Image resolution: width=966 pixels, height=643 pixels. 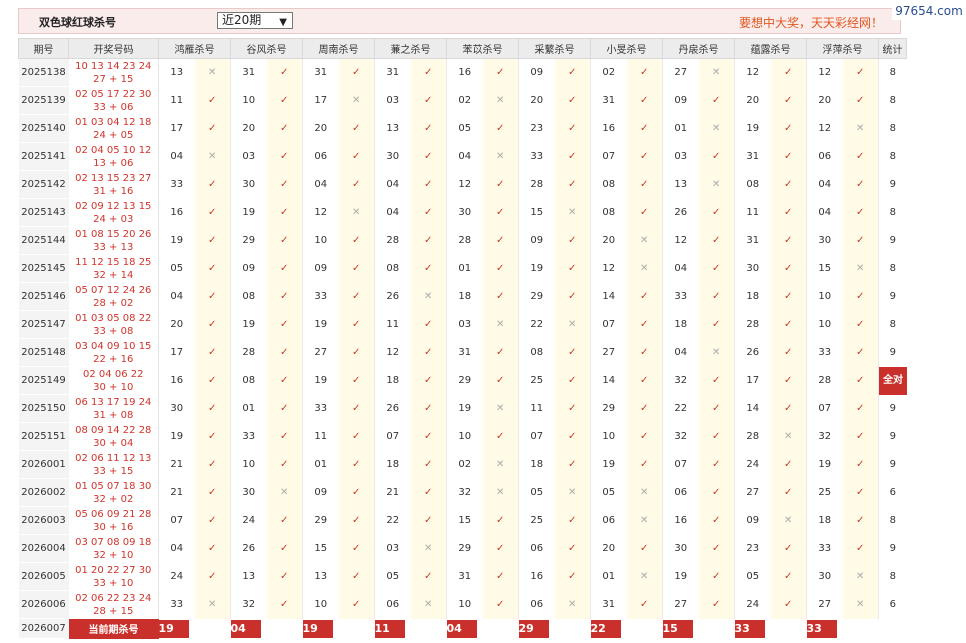 I want to click on draw-numbers: 03 04 09 10 15 22 + 16, so click(x=113, y=352).